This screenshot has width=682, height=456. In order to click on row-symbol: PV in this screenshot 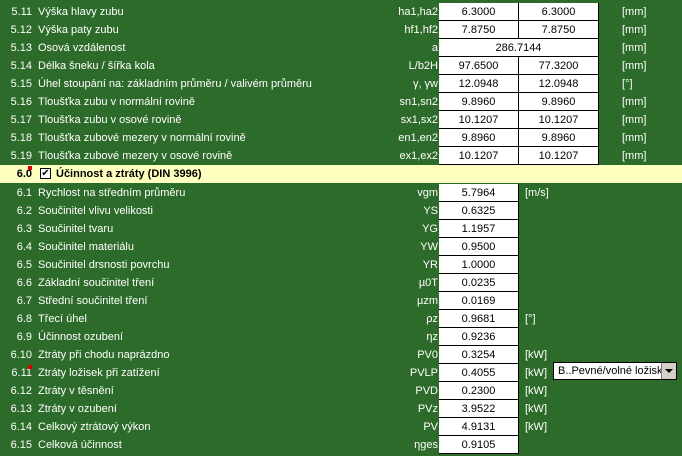, I will do `click(430, 427)`.